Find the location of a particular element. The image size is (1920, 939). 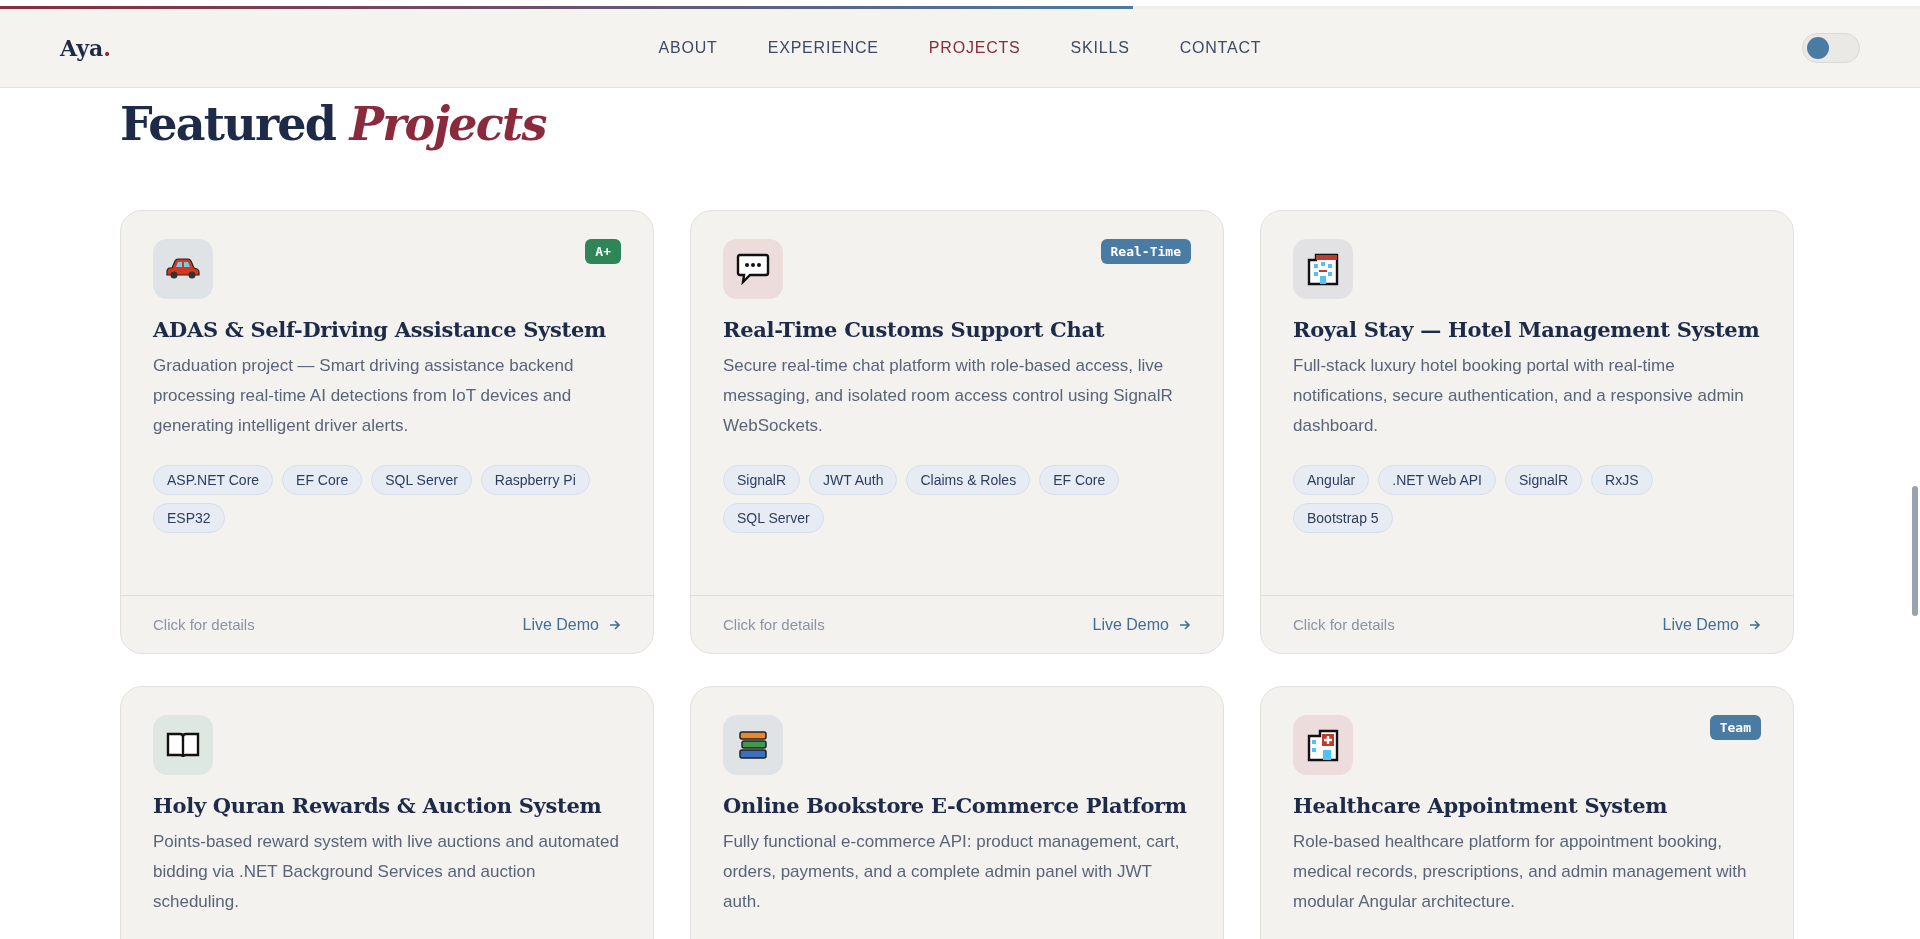

speech-bubble-icon is located at coordinates (753, 269).